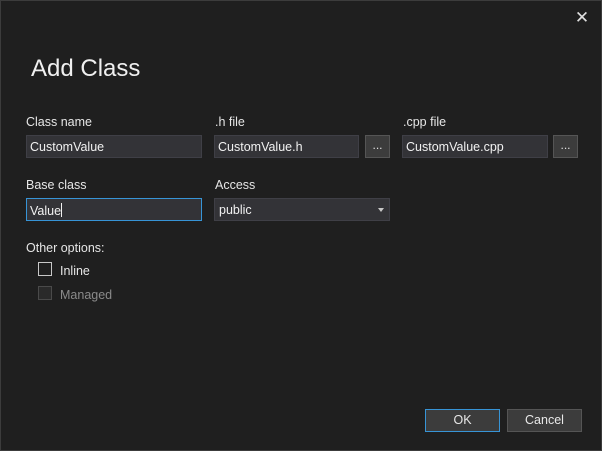 This screenshot has width=602, height=451. I want to click on class-name-label: Class name, so click(59, 122).